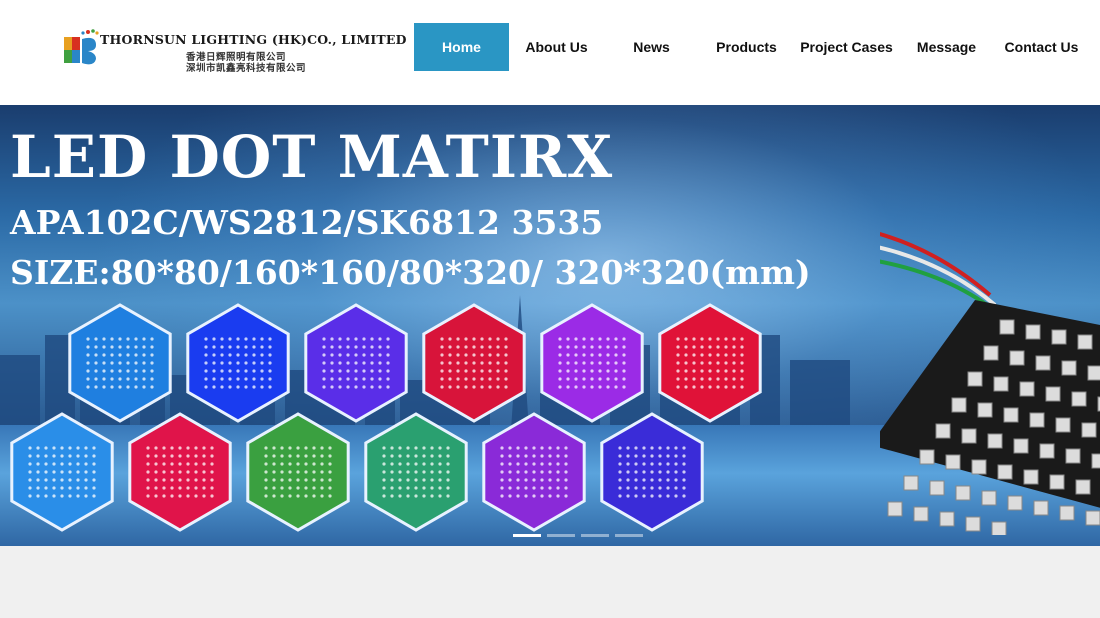  What do you see at coordinates (946, 47) in the screenshot?
I see `nav-message: Message` at bounding box center [946, 47].